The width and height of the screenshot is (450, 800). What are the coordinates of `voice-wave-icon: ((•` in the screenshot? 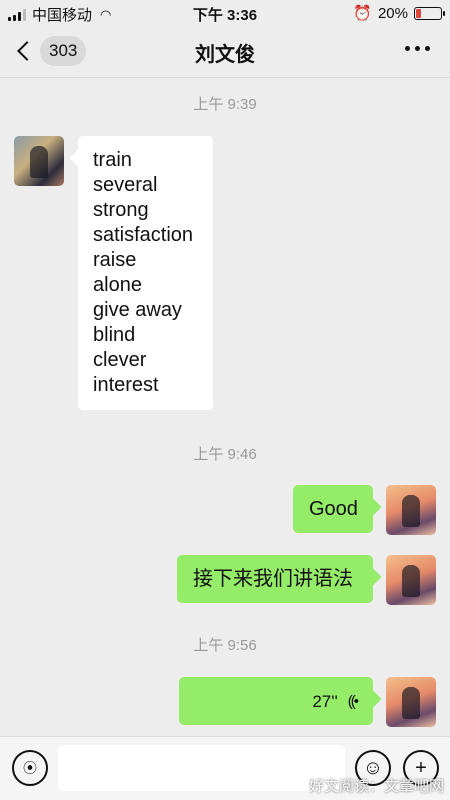 It's located at (353, 701).